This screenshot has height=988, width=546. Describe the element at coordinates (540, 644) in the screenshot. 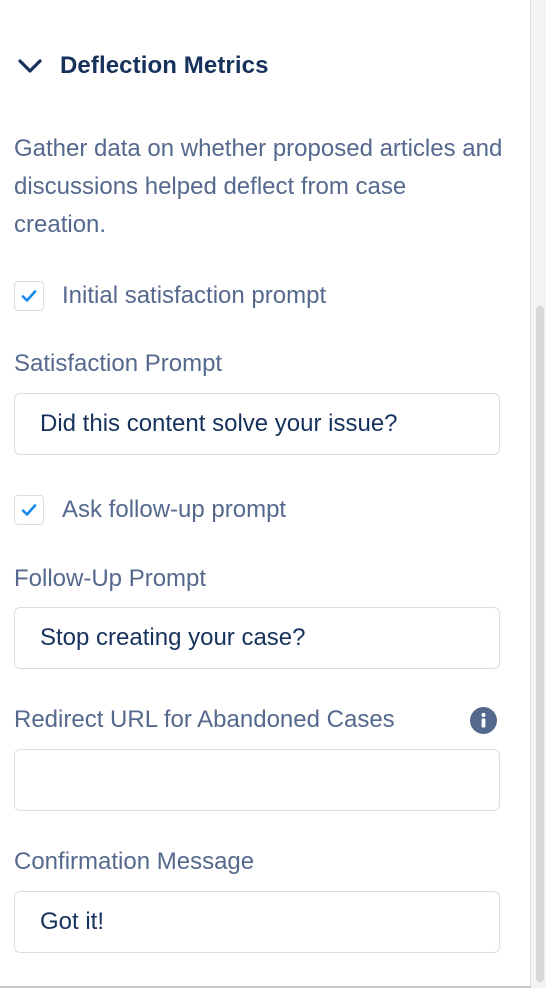

I see `scrollbar-thumb` at that location.